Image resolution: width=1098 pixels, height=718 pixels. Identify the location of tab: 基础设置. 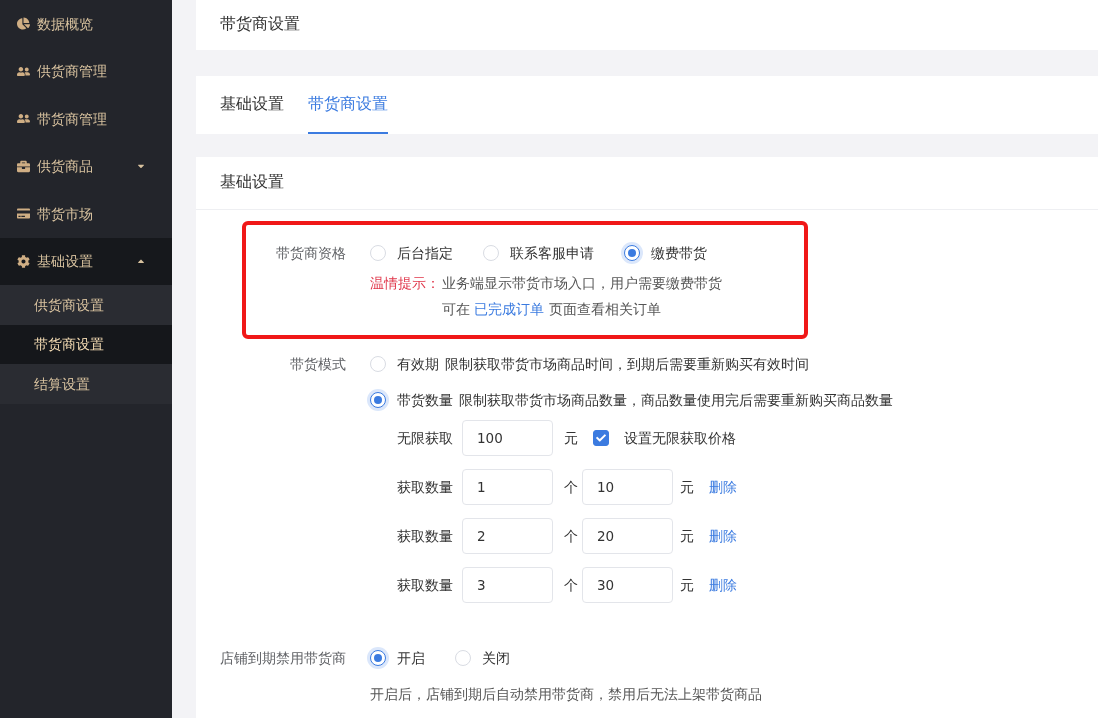
(252, 105).